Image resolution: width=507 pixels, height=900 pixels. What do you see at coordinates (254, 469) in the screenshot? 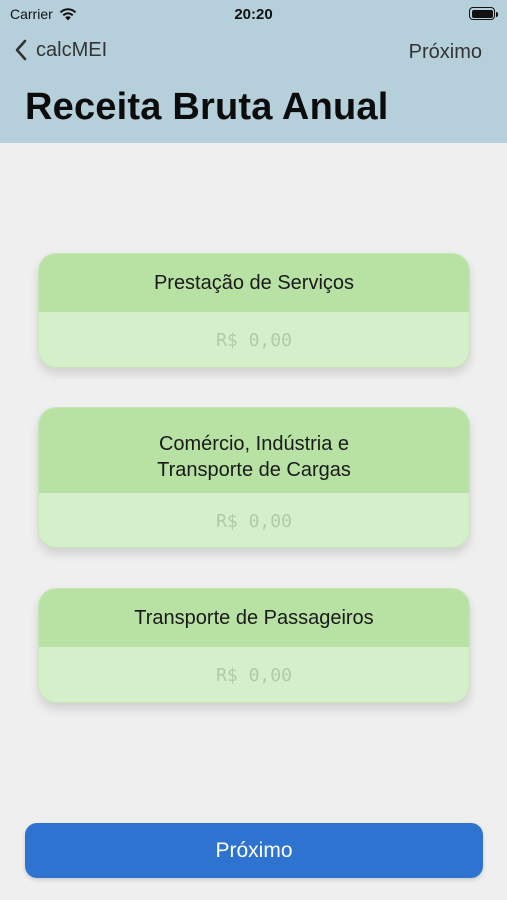
I see `card-commerce-title-line2: Transporte de Cargas` at bounding box center [254, 469].